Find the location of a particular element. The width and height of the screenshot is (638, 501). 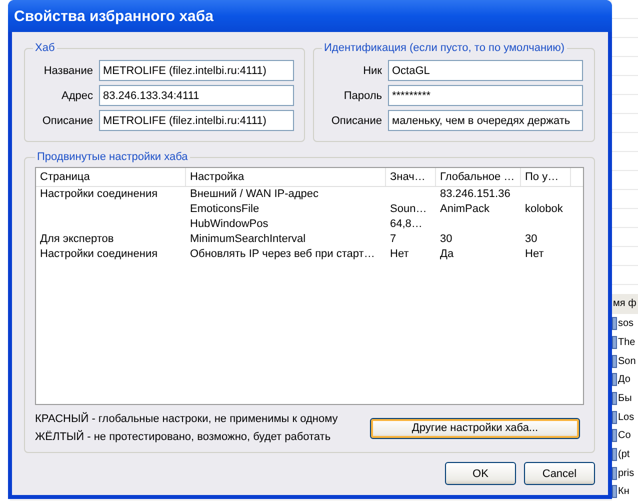

table-cell-text: 7 is located at coordinates (393, 239).